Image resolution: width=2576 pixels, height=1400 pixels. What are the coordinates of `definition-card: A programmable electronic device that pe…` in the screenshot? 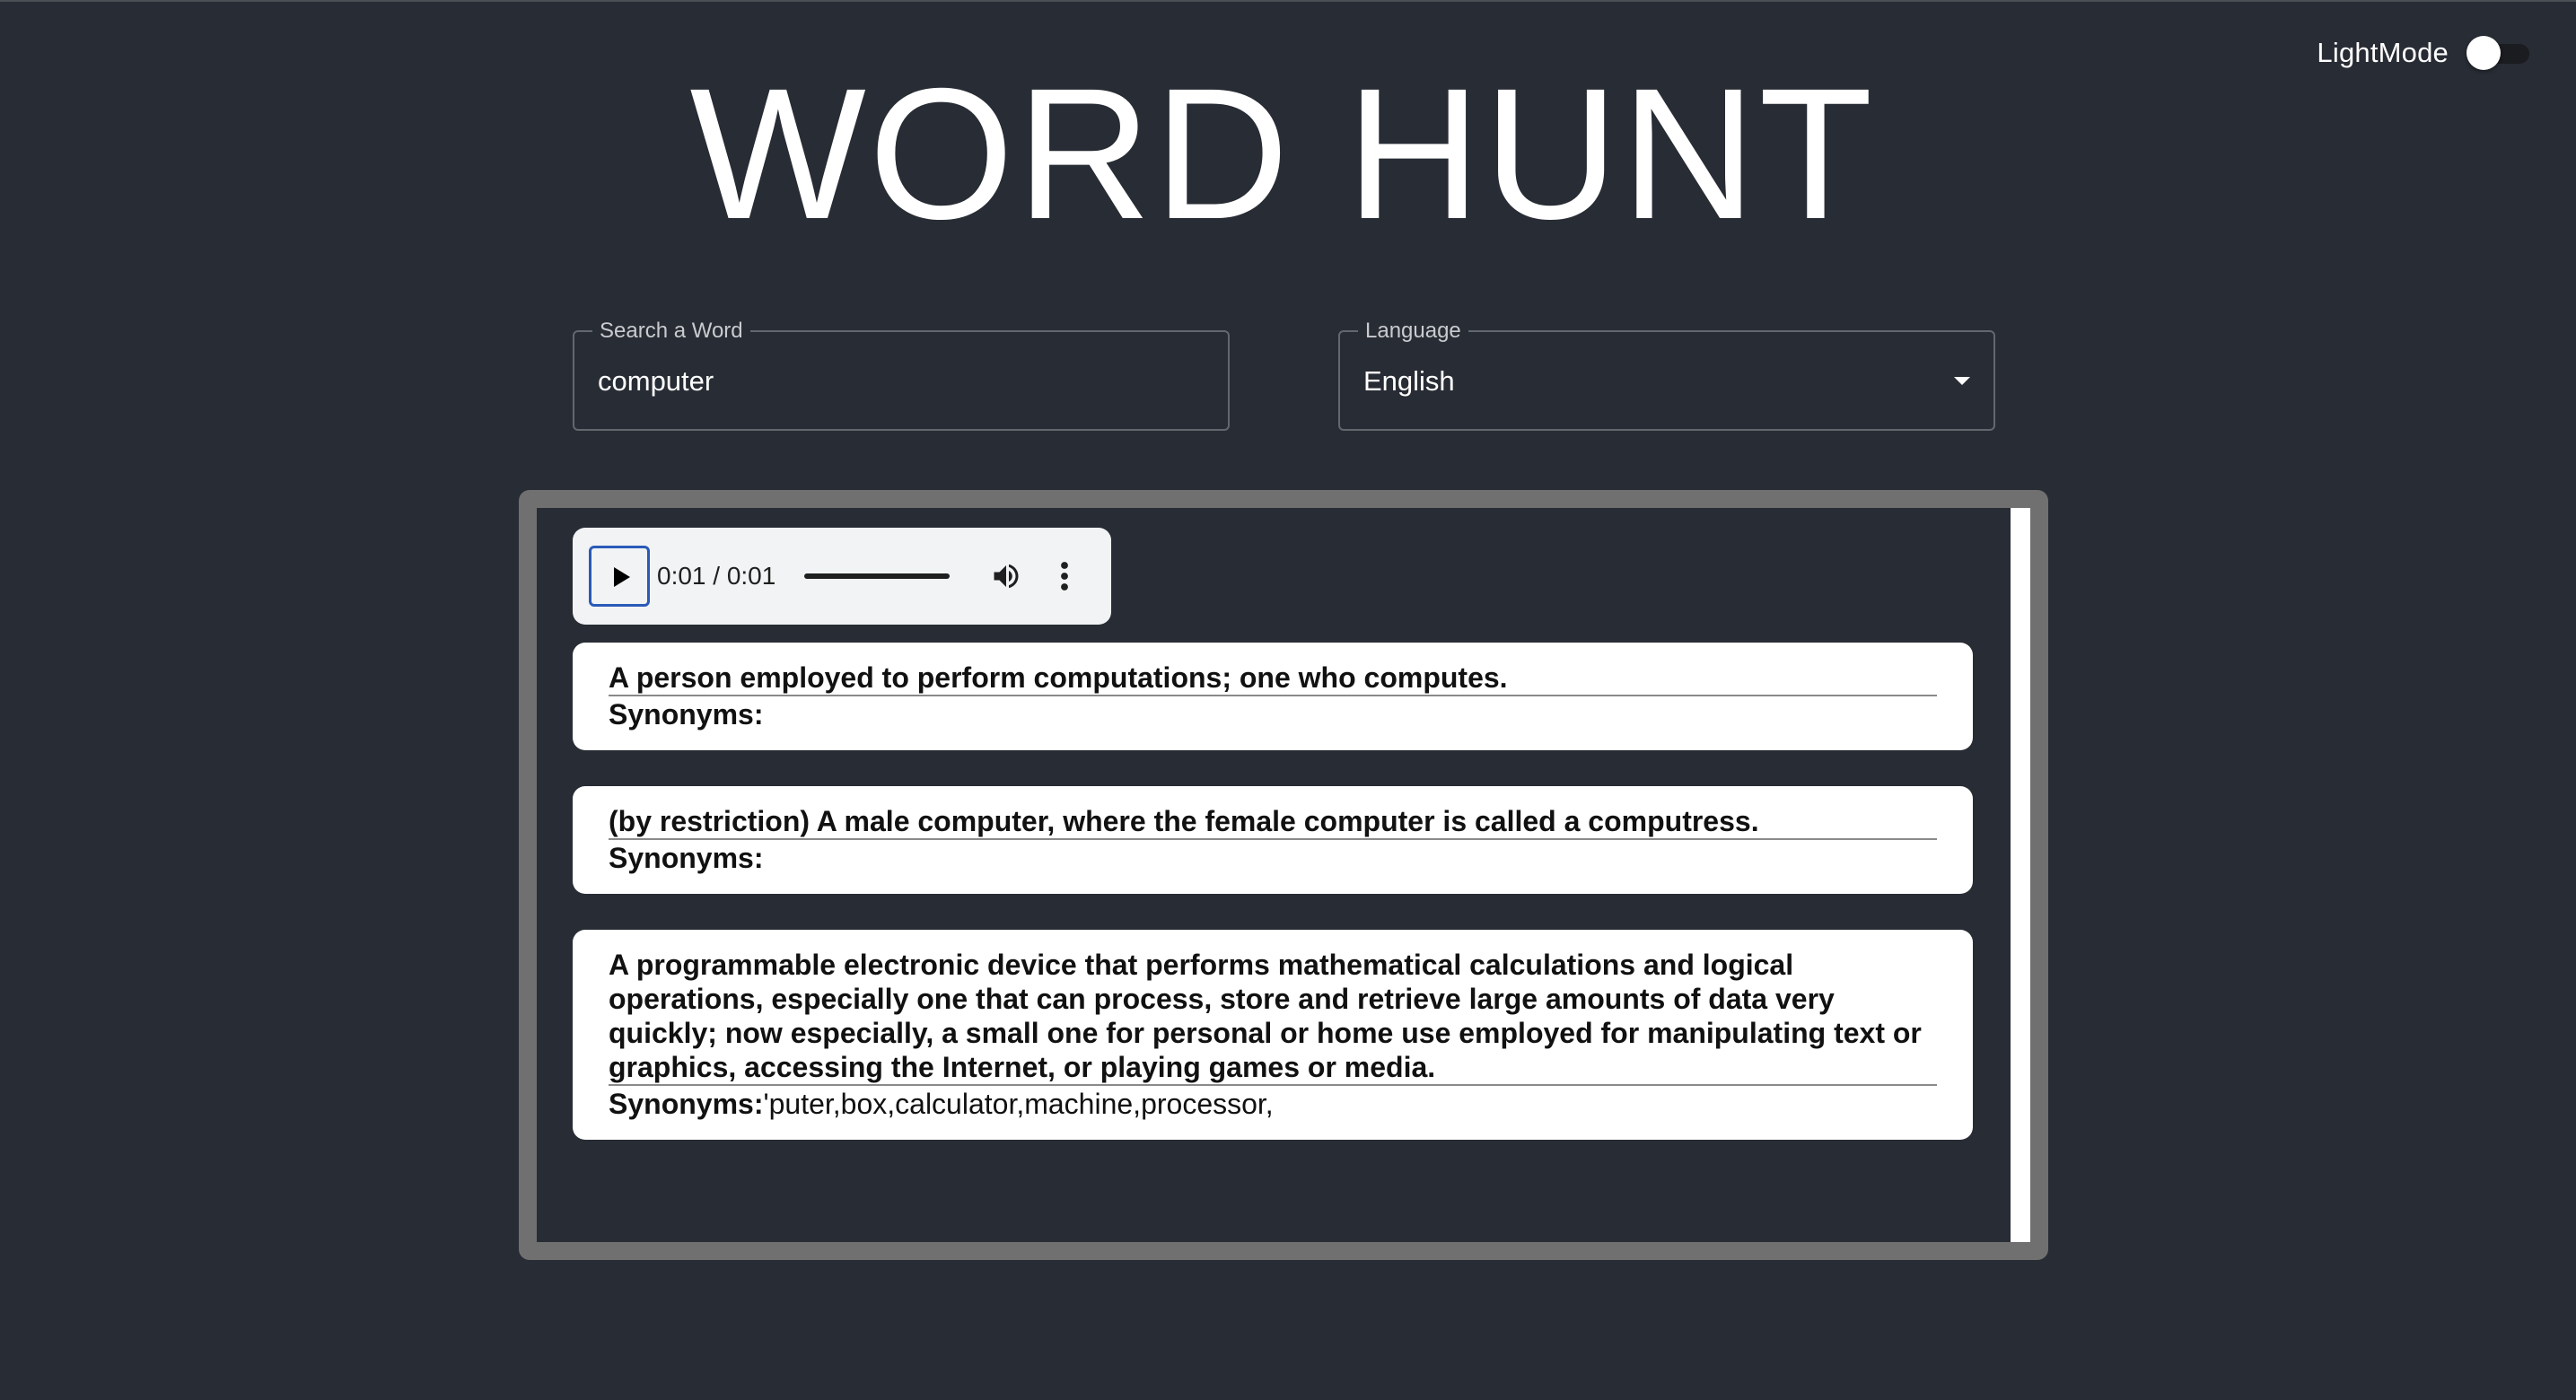 It's located at (1273, 1035).